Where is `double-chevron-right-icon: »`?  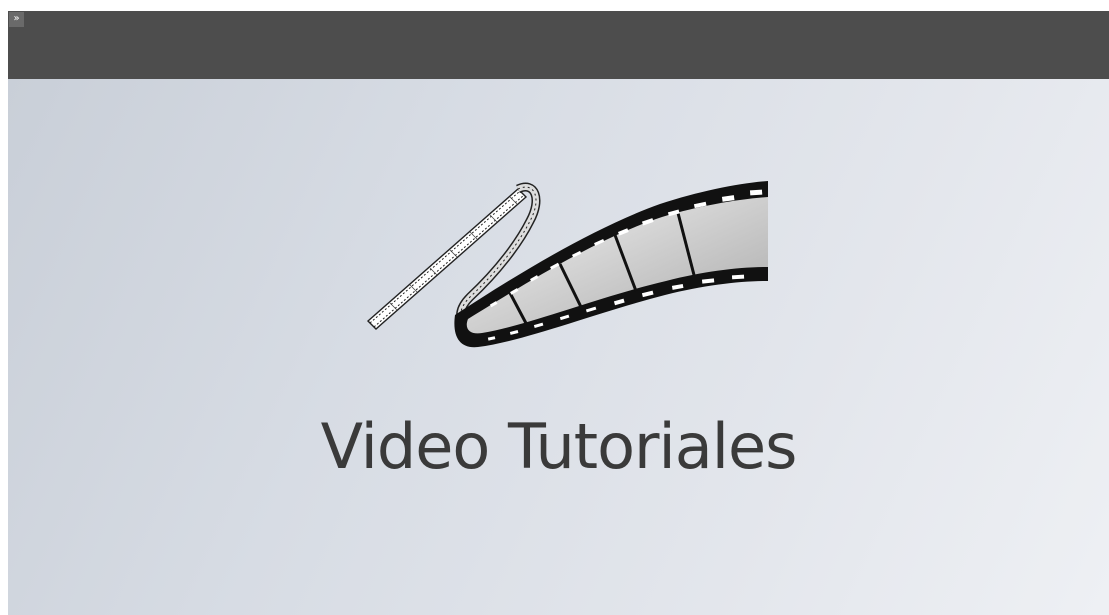
double-chevron-right-icon: » is located at coordinates (16, 18).